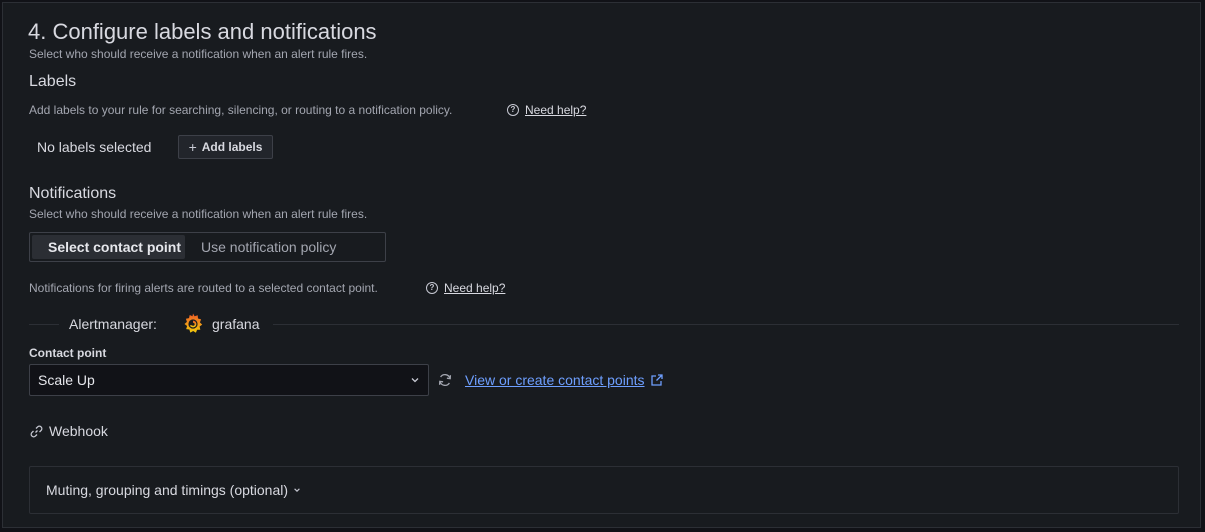 Image resolution: width=1205 pixels, height=532 pixels. What do you see at coordinates (44, 324) in the screenshot?
I see `divider-left` at bounding box center [44, 324].